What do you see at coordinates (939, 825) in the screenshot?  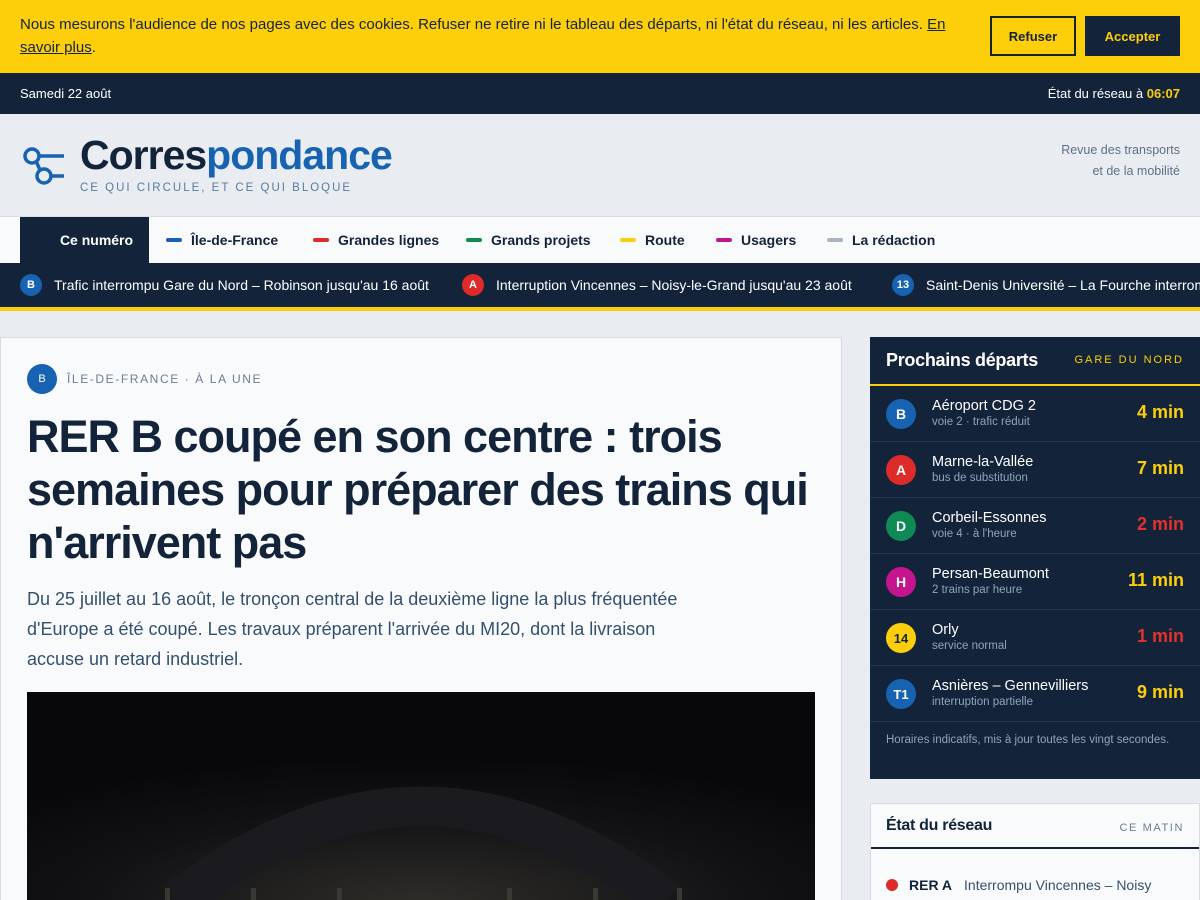 I see `network-status-title: État du réseau` at bounding box center [939, 825].